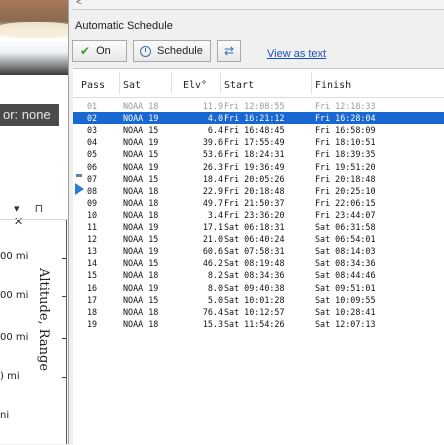 The image size is (444, 445). I want to click on panel-divider, so click(34, 219).